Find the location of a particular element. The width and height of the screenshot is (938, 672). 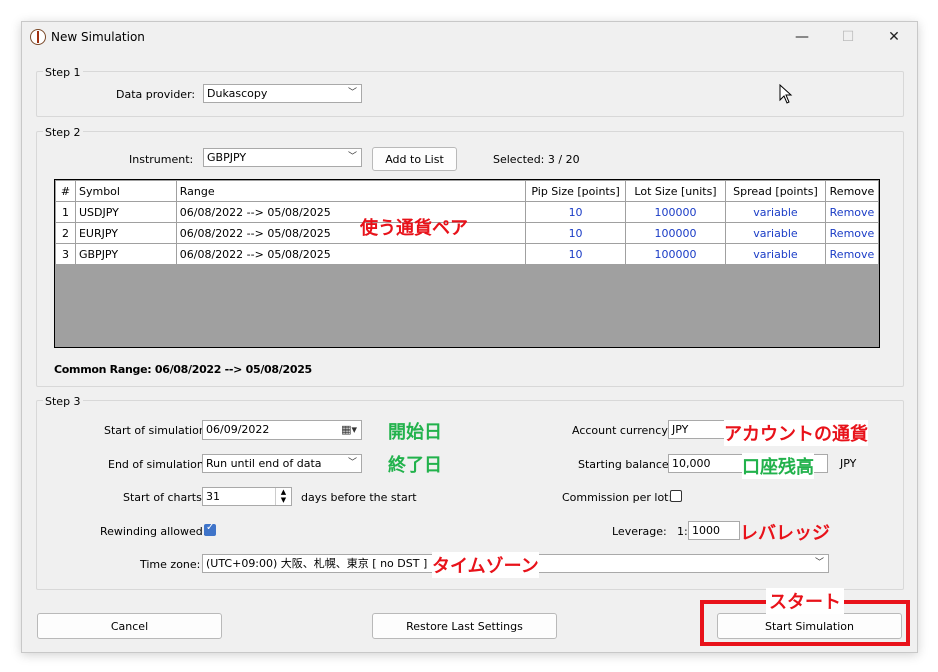

end-of-simulation-value: Run until end of data is located at coordinates (264, 463).